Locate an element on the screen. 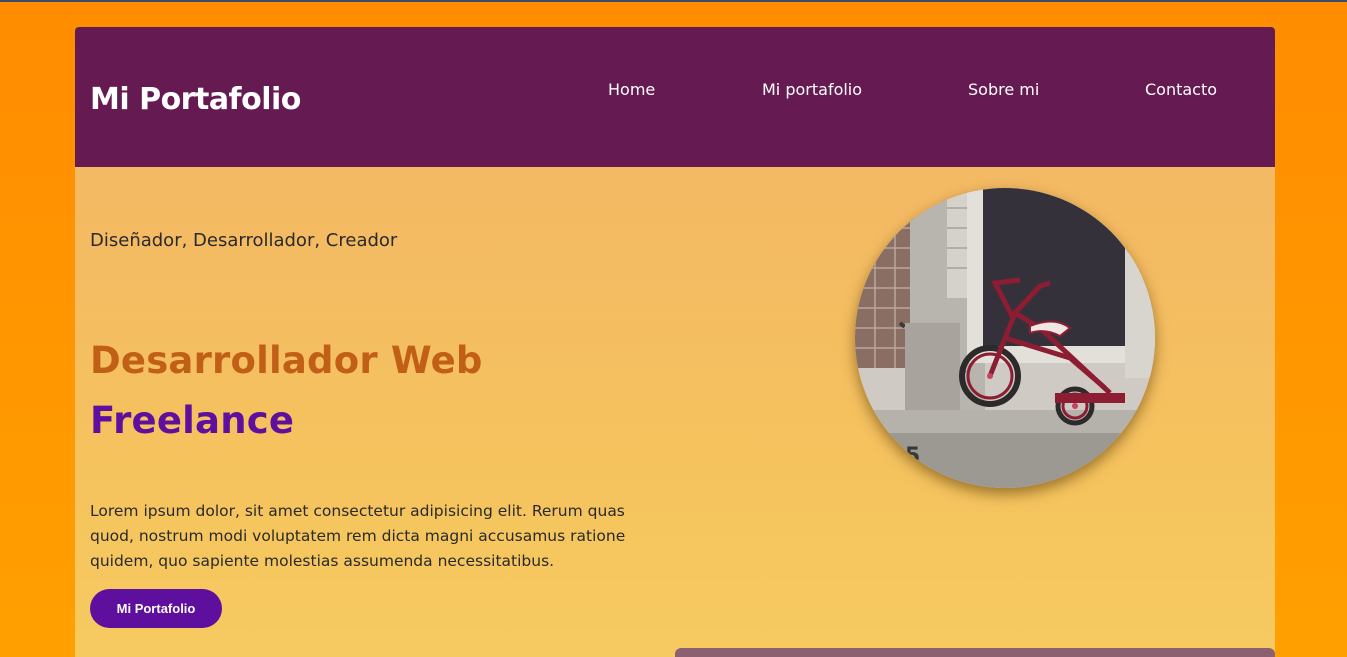 This screenshot has width=1347, height=657. top-border is located at coordinates (673, 1).